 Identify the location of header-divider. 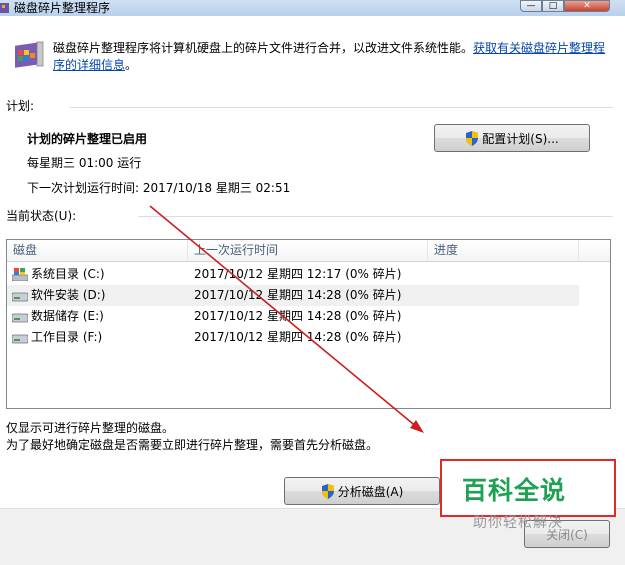
(308, 261).